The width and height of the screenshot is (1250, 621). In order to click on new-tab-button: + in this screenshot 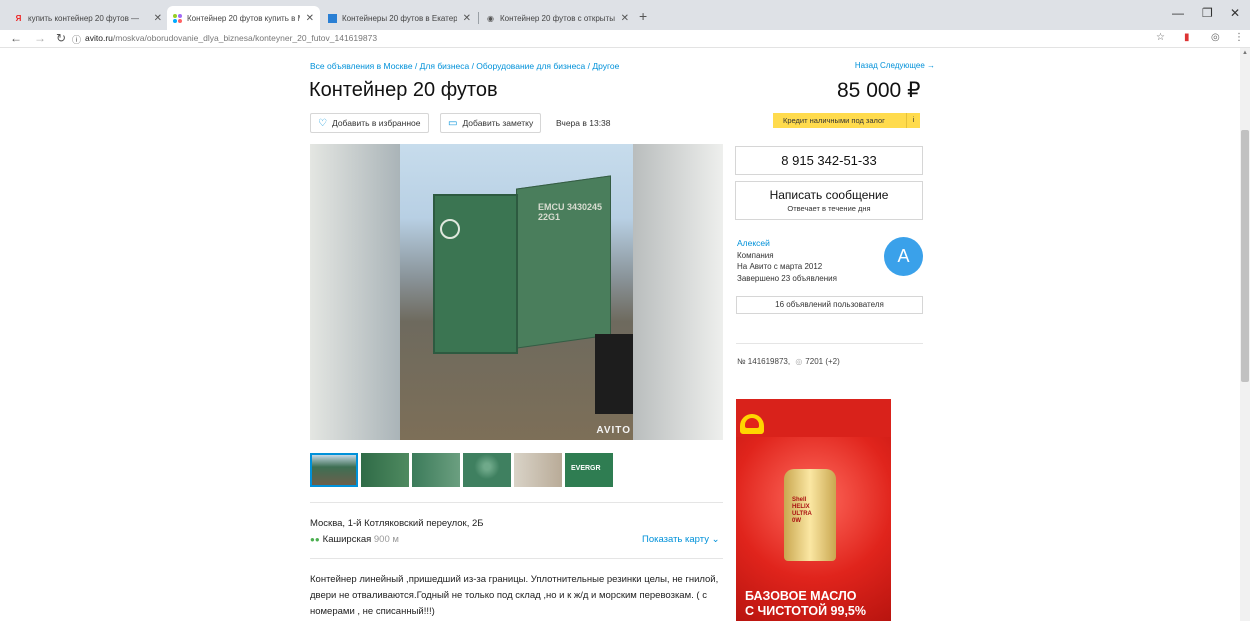, I will do `click(643, 16)`.